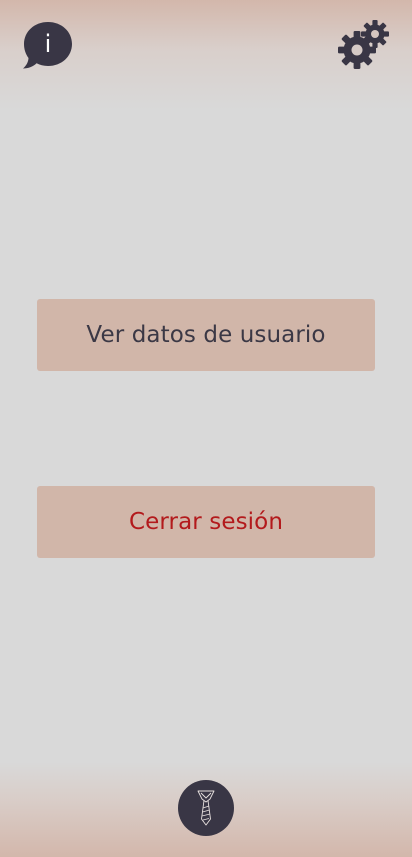 Image resolution: width=412 pixels, height=857 pixels. I want to click on view-user-data-button: Ver datos de usuario, so click(206, 335).